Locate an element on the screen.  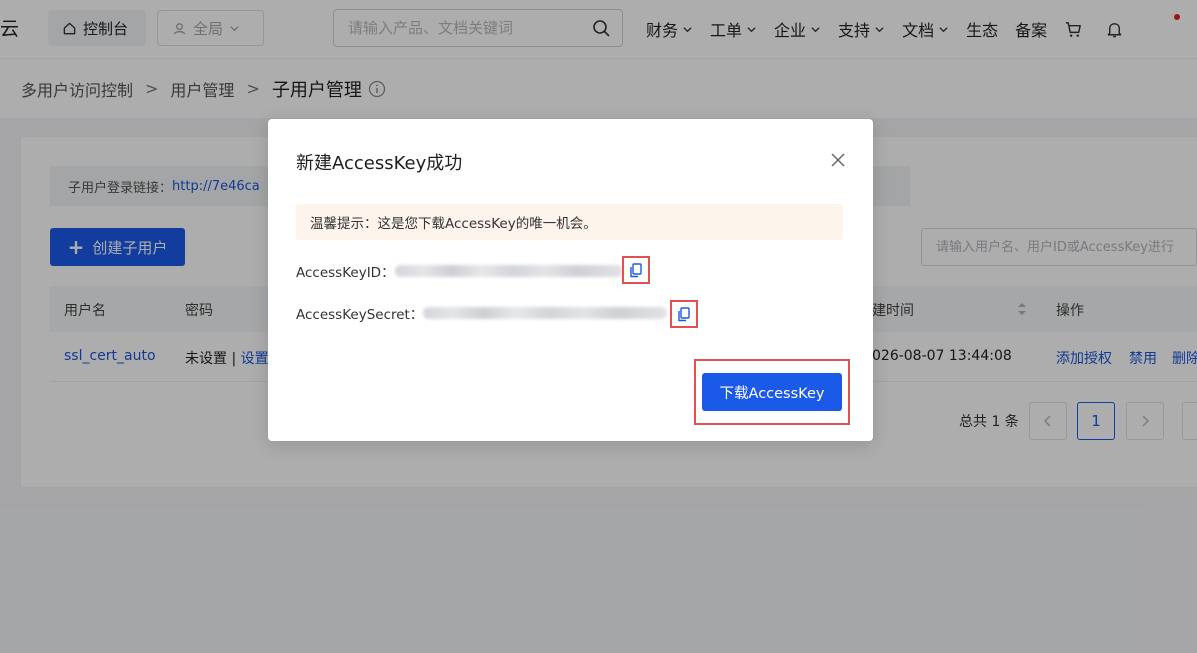
close-icon is located at coordinates (838, 160).